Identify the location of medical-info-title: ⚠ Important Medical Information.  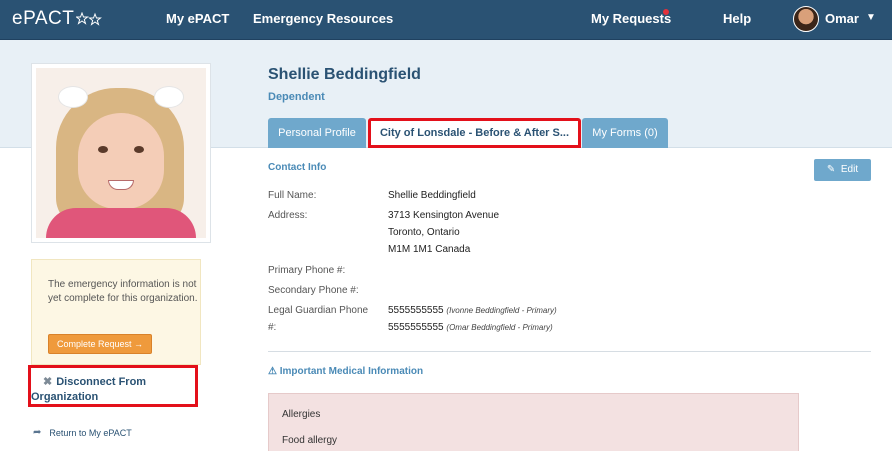
(345, 371).